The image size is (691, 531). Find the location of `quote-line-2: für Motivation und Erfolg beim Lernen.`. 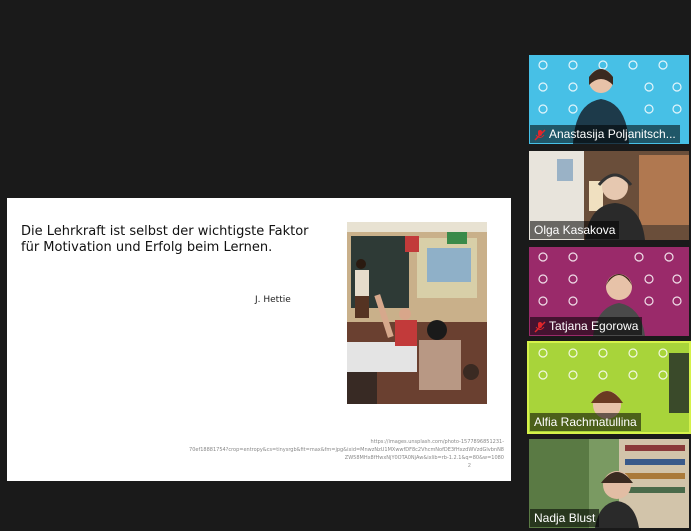

quote-line-2: für Motivation und Erfolg beim Lernen. is located at coordinates (147, 247).